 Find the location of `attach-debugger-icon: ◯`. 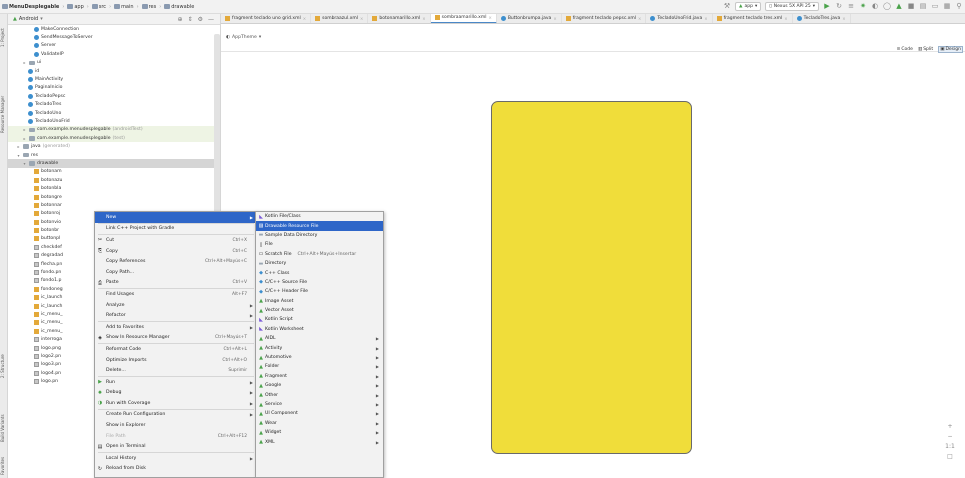

attach-debugger-icon: ◯ is located at coordinates (887, 7).